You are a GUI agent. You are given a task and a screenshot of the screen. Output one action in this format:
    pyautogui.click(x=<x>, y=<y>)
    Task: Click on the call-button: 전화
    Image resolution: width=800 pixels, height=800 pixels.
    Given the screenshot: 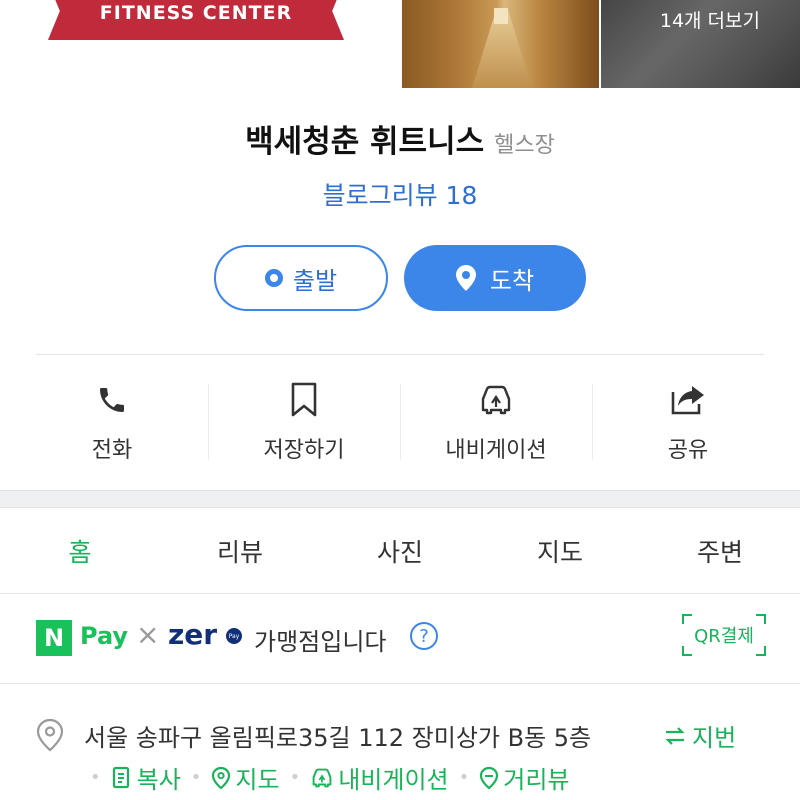 What is the action you would take?
    pyautogui.click(x=112, y=423)
    